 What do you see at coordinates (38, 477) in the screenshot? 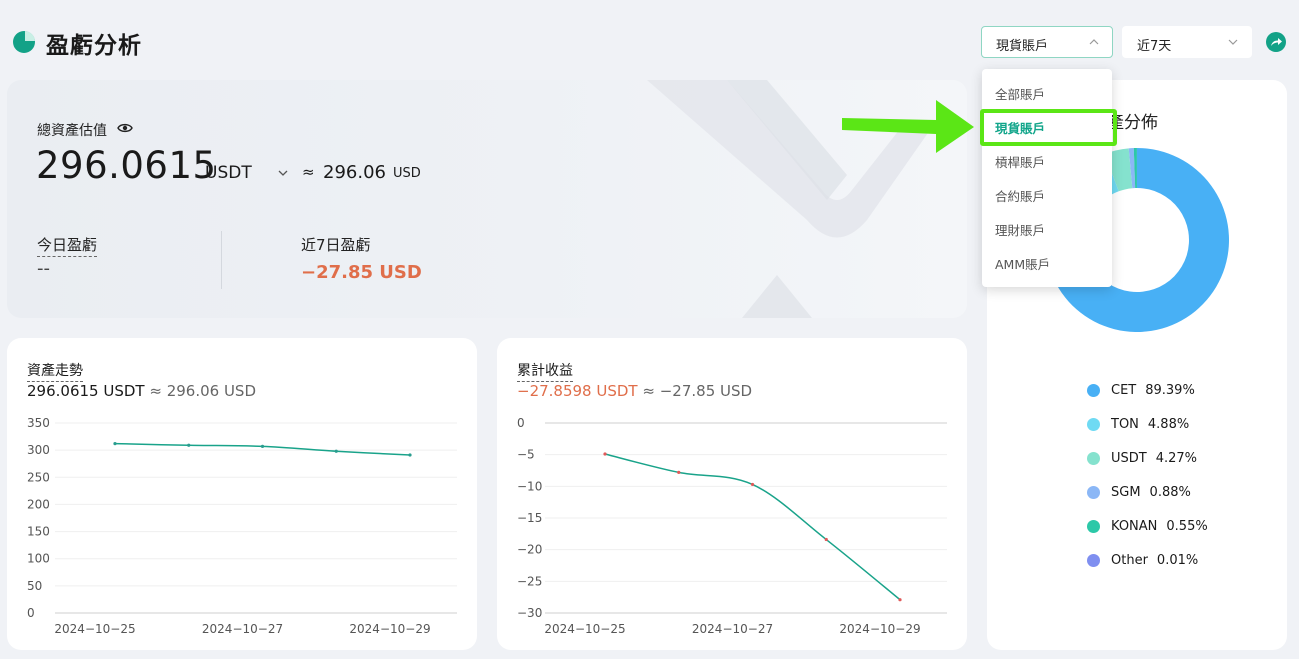
I see `y-tick-label: 250` at bounding box center [38, 477].